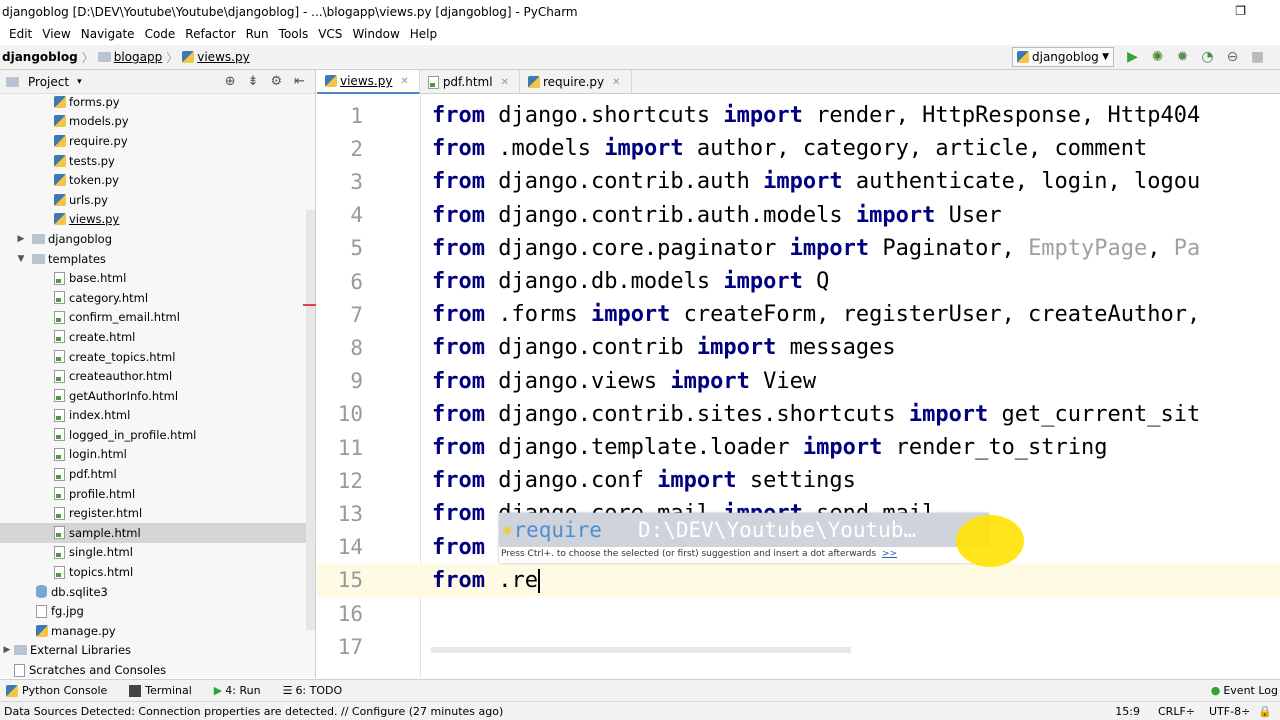 This screenshot has width=1280, height=720. Describe the element at coordinates (330, 34) in the screenshot. I see `menu-vcs: VCS` at that location.